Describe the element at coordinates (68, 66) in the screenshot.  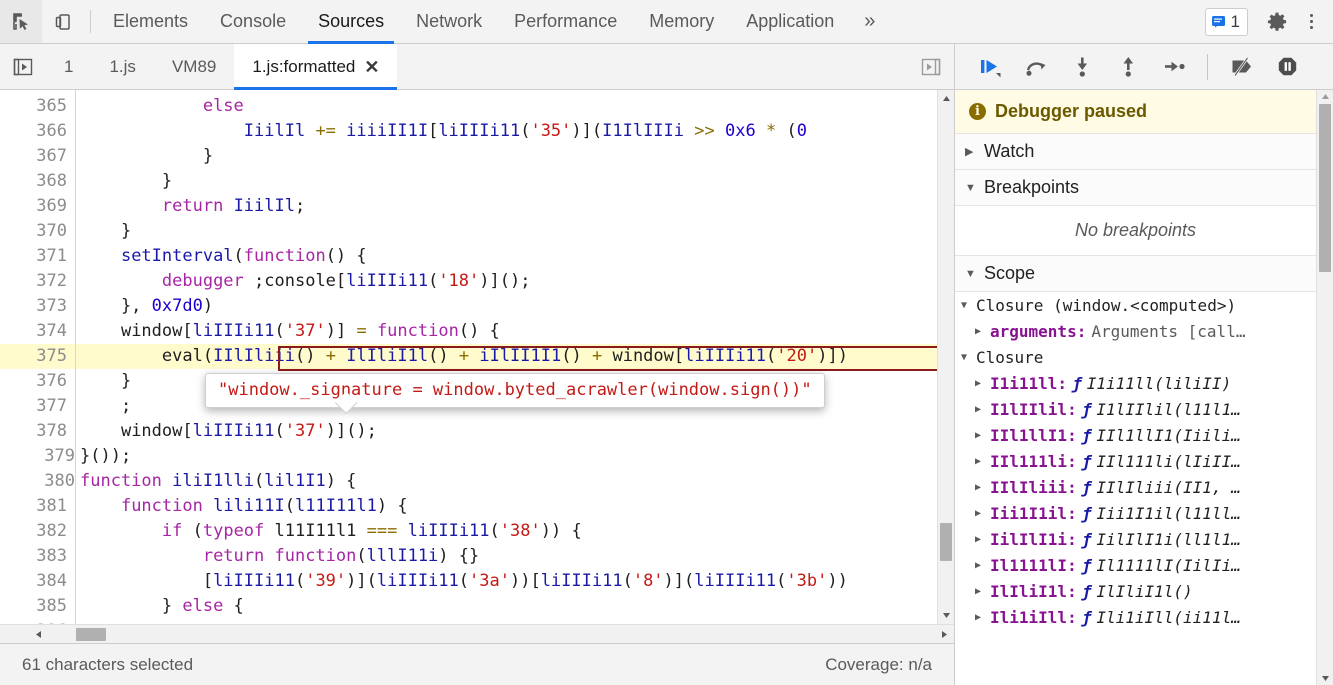
I see `file-tab-1: 1` at that location.